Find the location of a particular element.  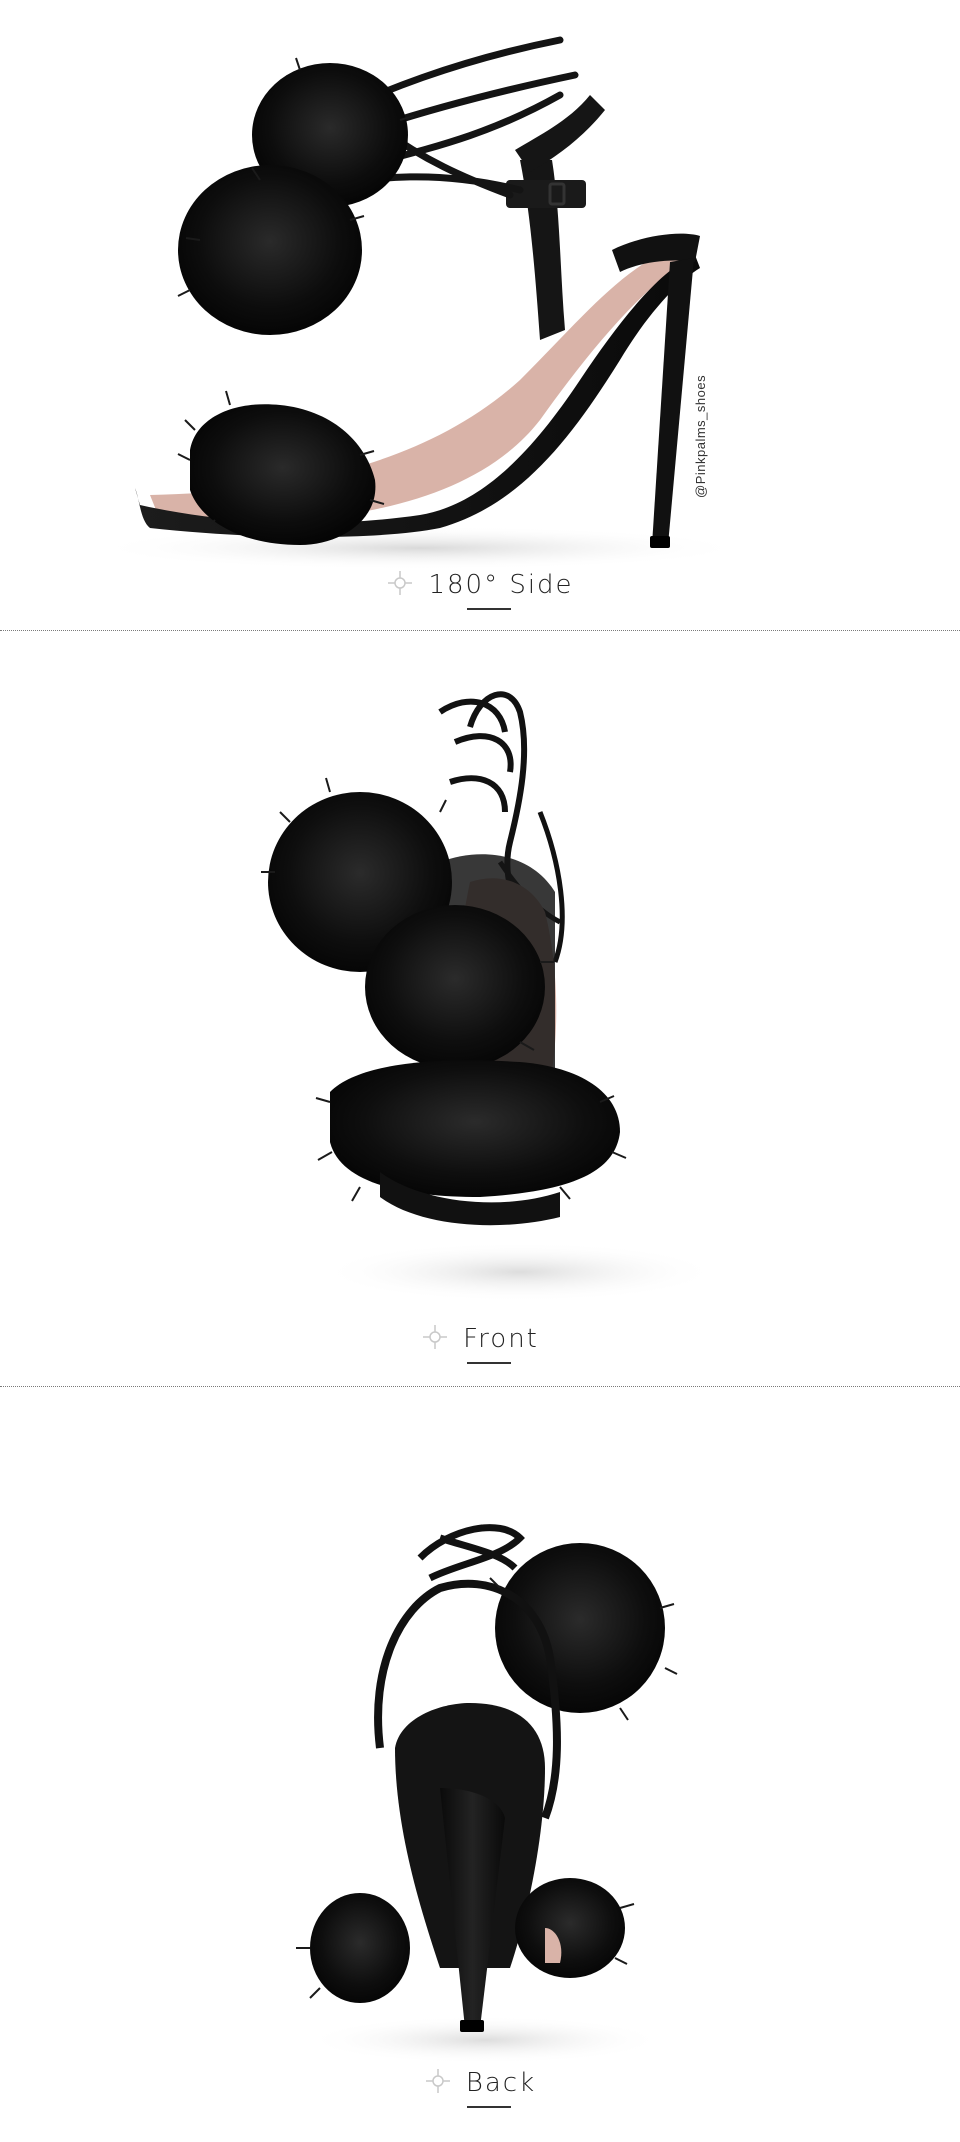

caption-back: Back is located at coordinates (480, 2087).